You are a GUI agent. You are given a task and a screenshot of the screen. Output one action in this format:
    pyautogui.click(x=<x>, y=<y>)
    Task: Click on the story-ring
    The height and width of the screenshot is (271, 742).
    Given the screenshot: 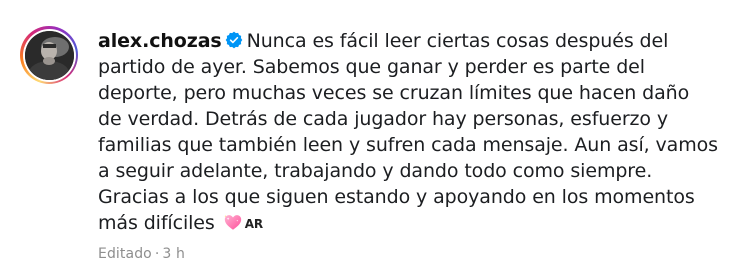 What is the action you would take?
    pyautogui.click(x=49, y=55)
    